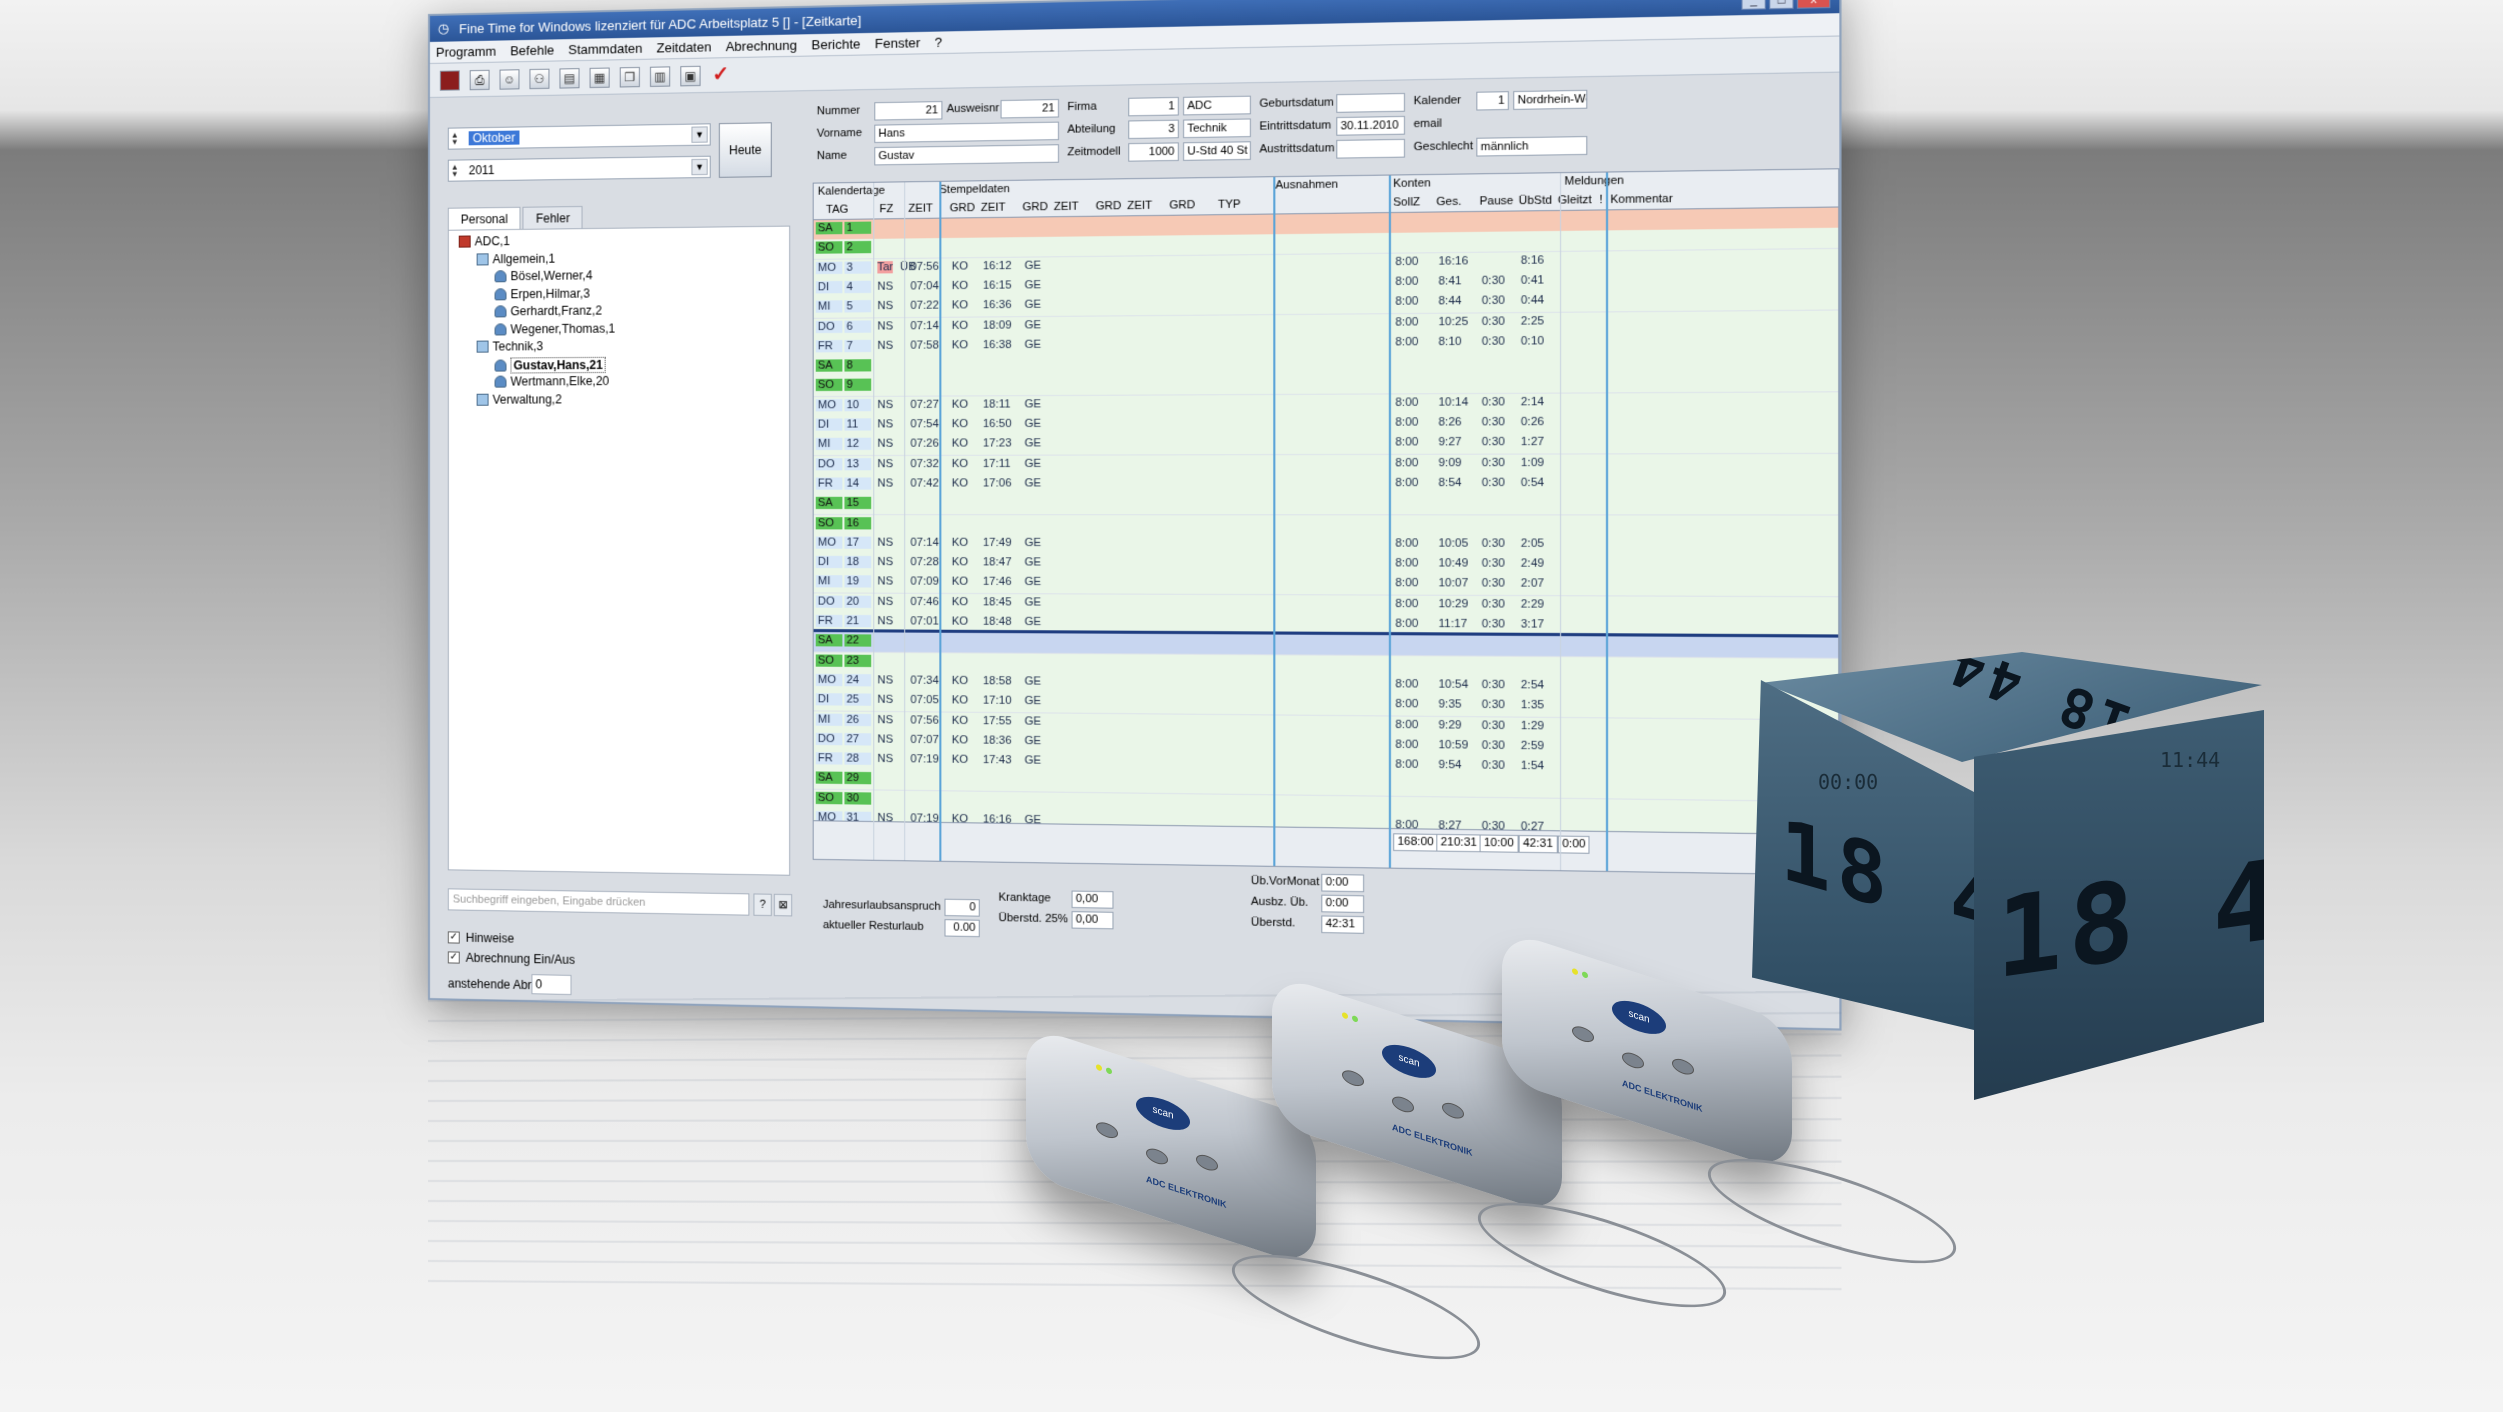 Image resolution: width=2503 pixels, height=1412 pixels. What do you see at coordinates (1326, 505) in the screenshot?
I see `table-row: SA 15` at bounding box center [1326, 505].